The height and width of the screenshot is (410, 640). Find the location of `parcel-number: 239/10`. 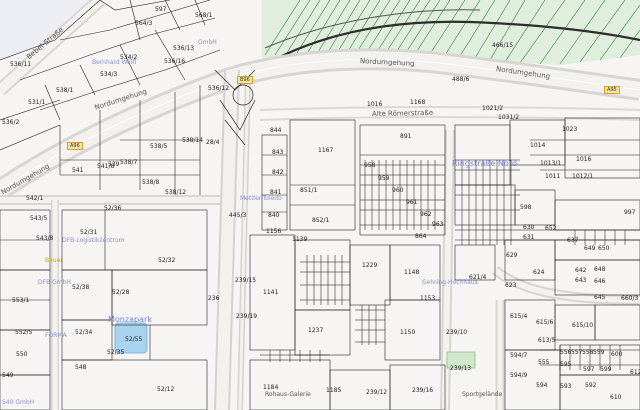

parcel-number: 239/10 is located at coordinates (457, 332).